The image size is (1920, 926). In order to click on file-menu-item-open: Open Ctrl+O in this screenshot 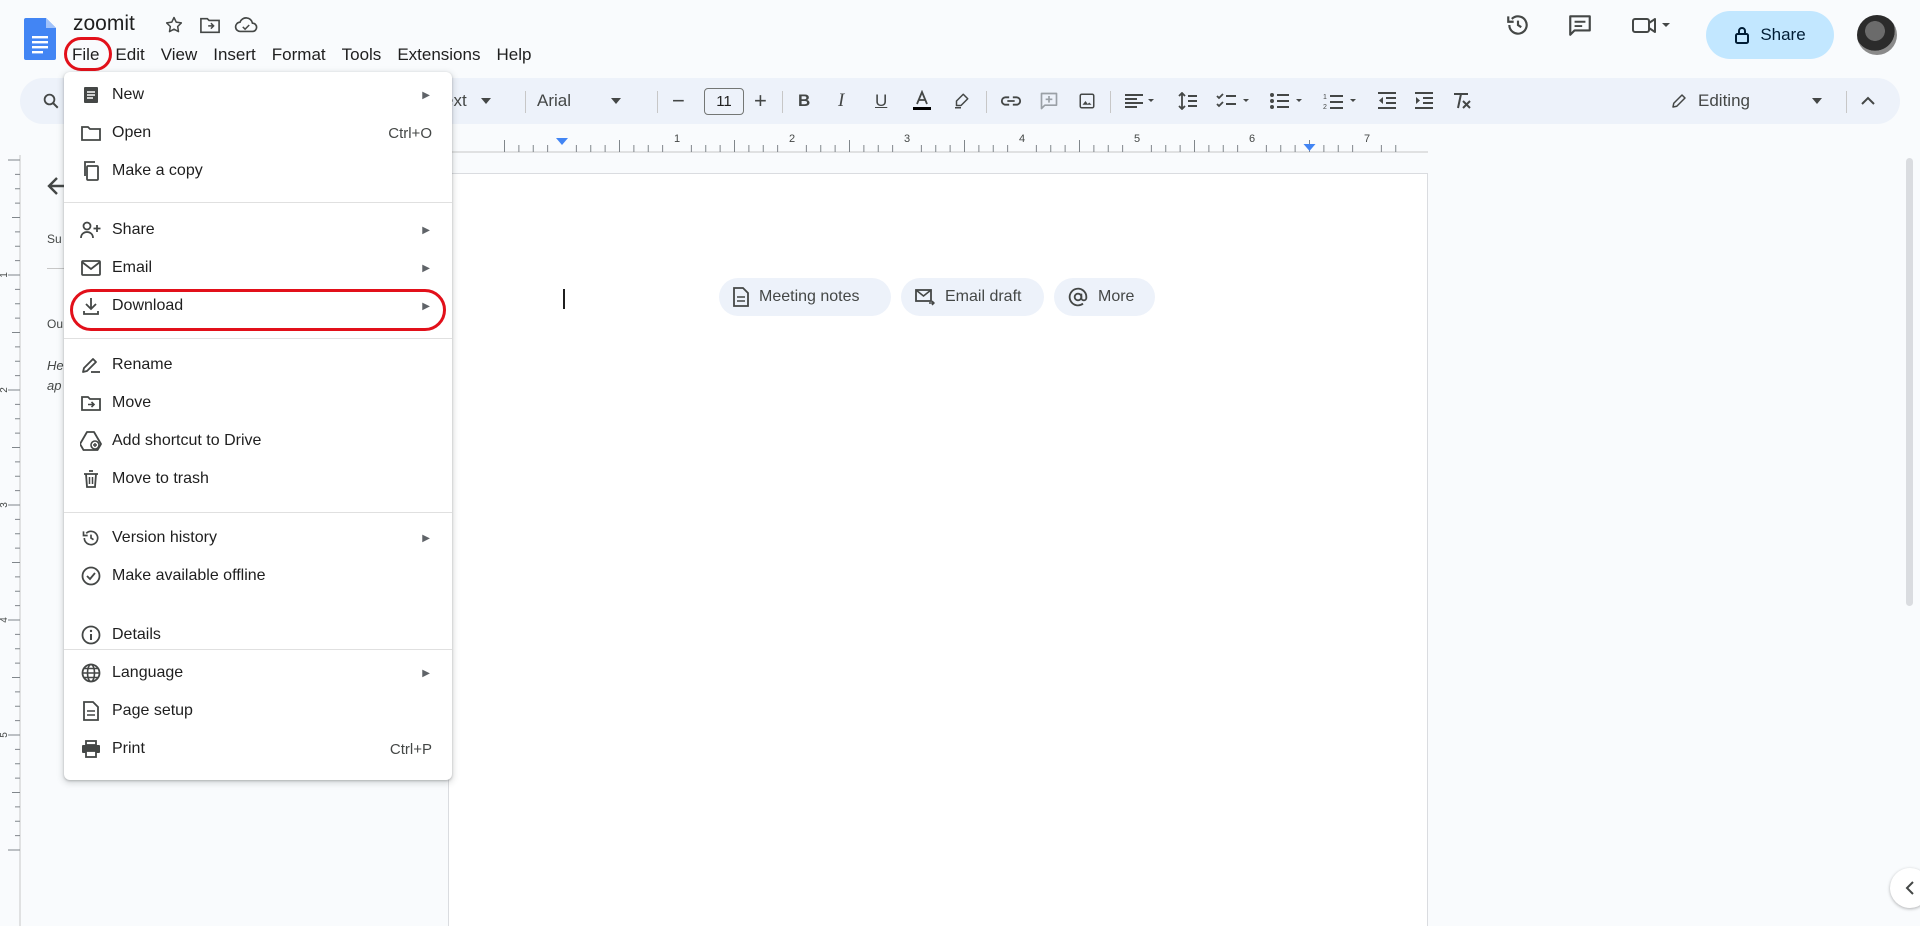, I will do `click(258, 133)`.